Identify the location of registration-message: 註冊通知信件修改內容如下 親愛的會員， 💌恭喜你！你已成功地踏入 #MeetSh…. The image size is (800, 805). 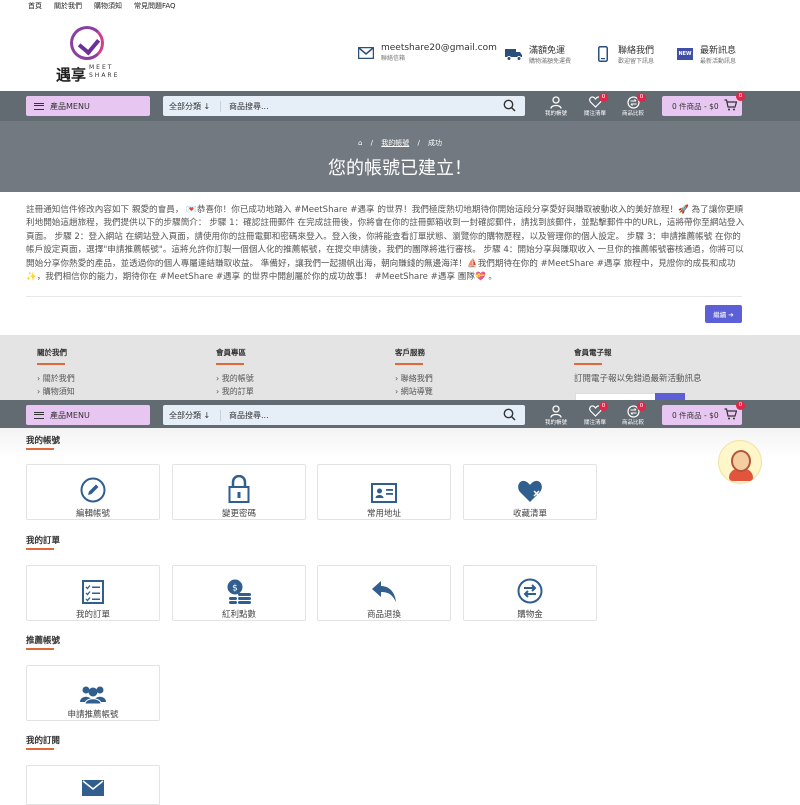
(385, 244).